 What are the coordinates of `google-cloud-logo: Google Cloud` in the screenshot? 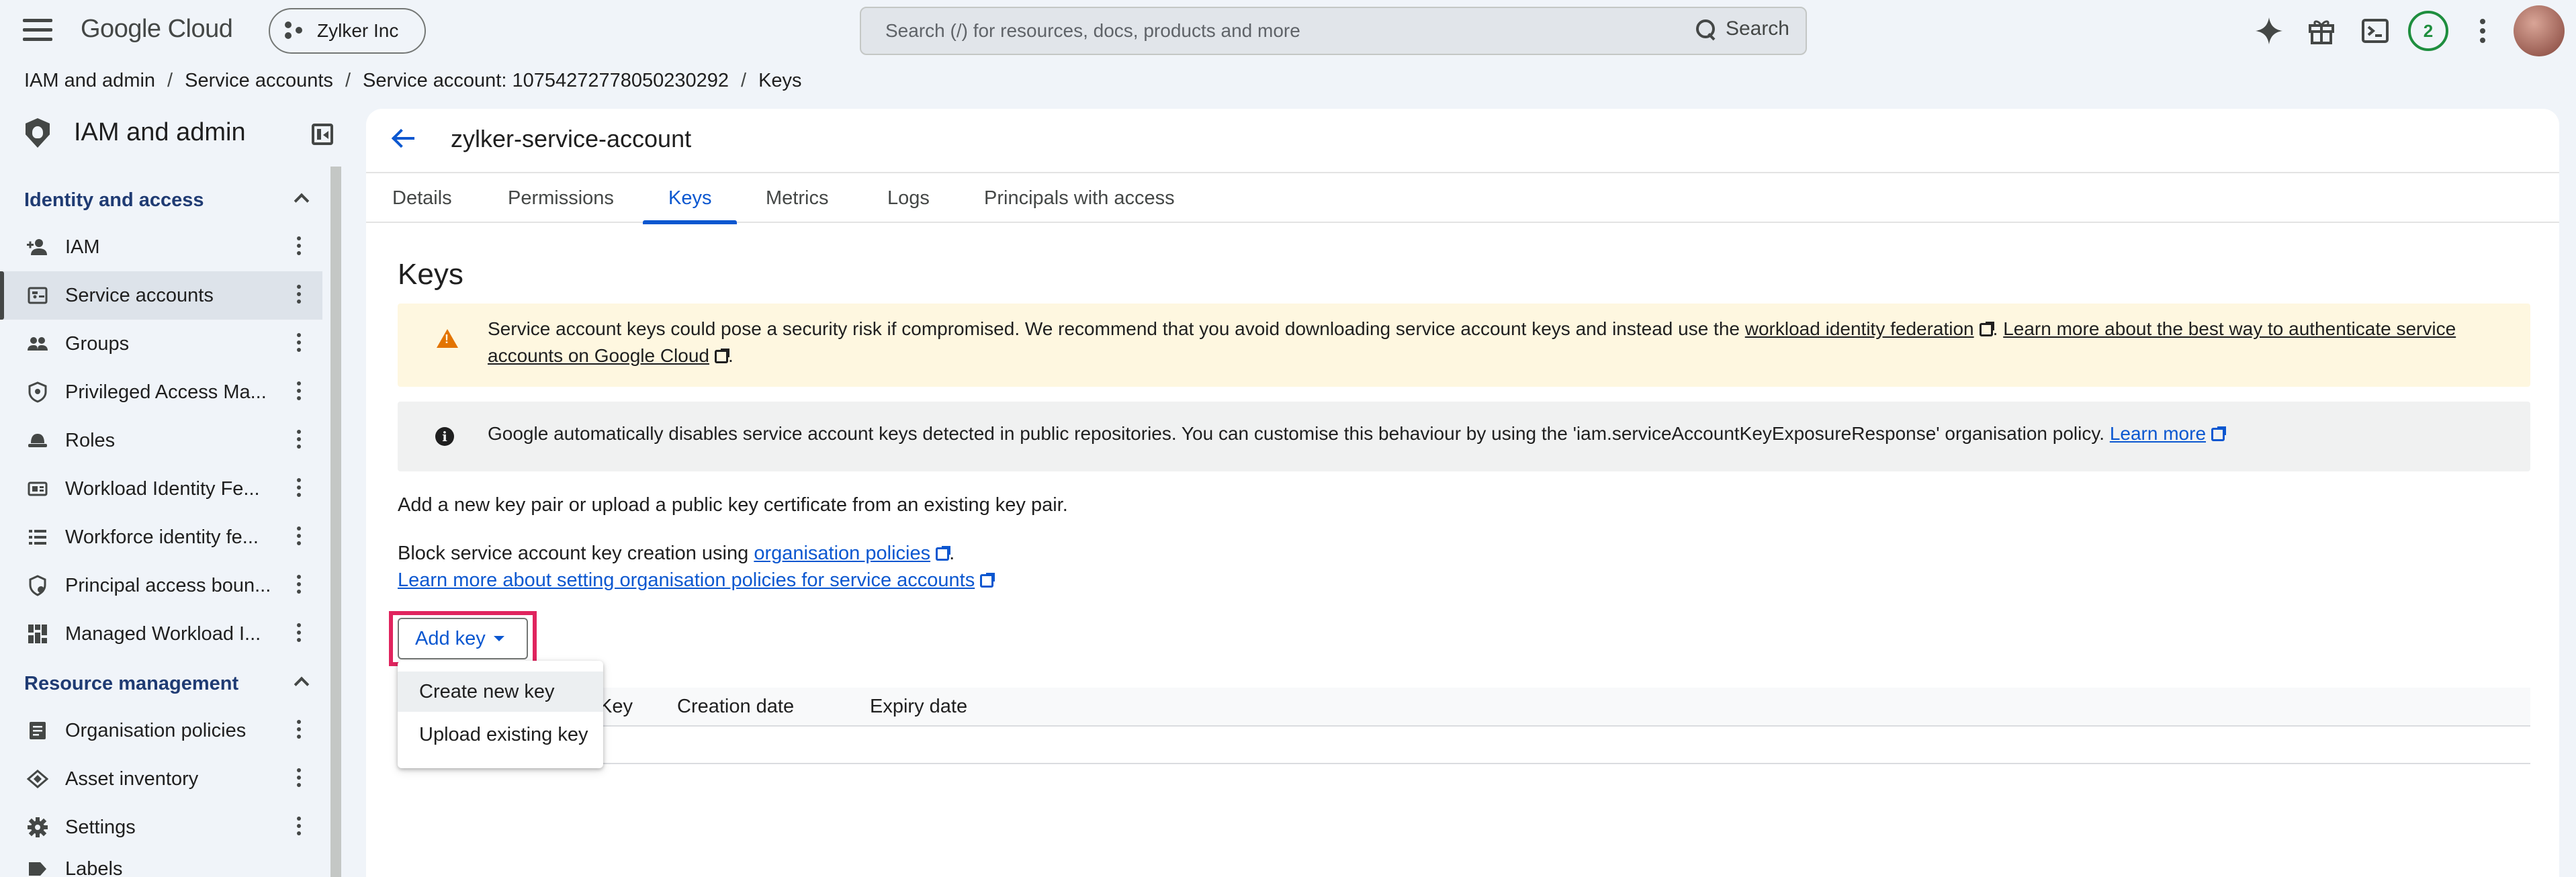 It's located at (157, 29).